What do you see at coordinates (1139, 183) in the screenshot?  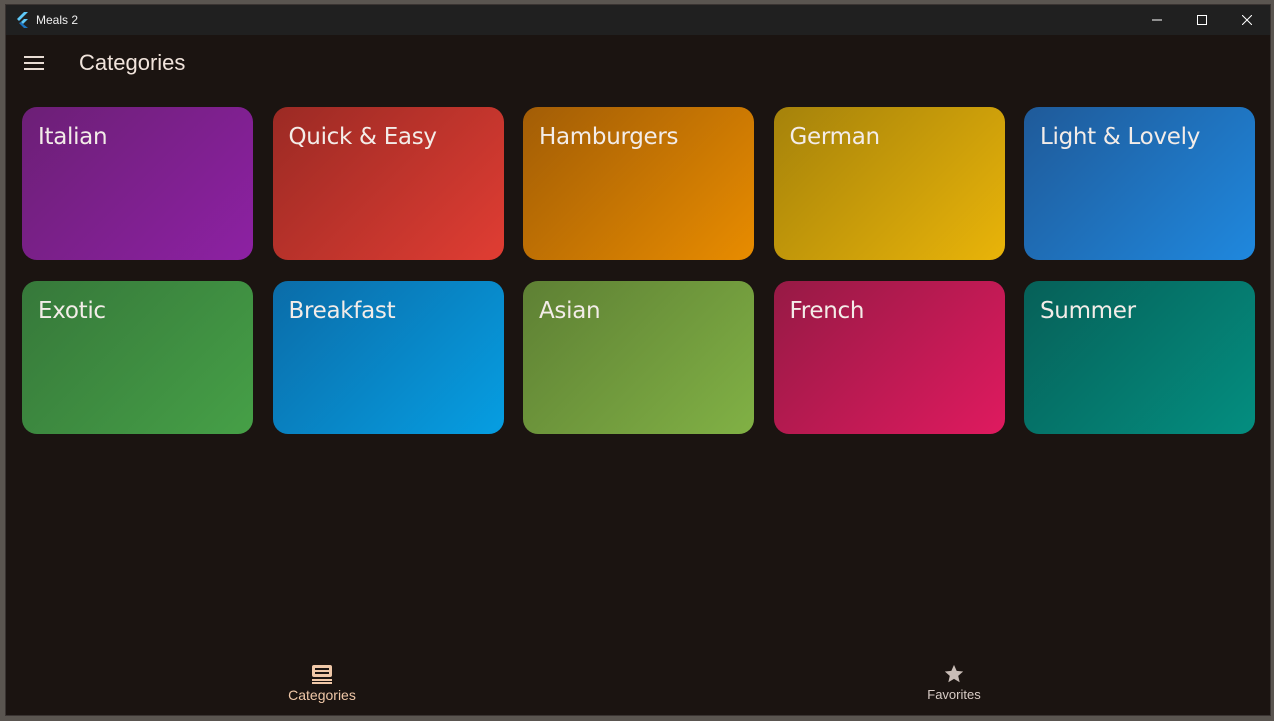 I see `category-card: Light & Lovely` at bounding box center [1139, 183].